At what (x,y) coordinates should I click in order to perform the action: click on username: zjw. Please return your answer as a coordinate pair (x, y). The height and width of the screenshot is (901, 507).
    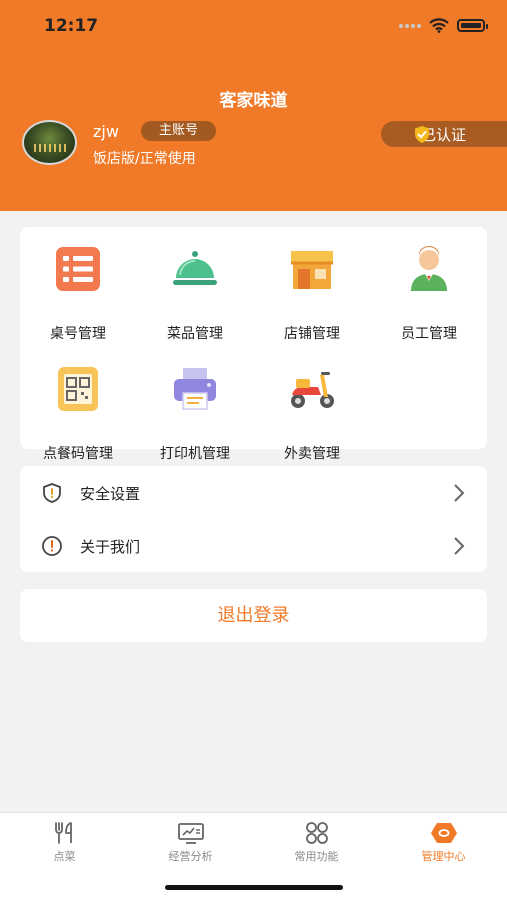
    Looking at the image, I should click on (106, 131).